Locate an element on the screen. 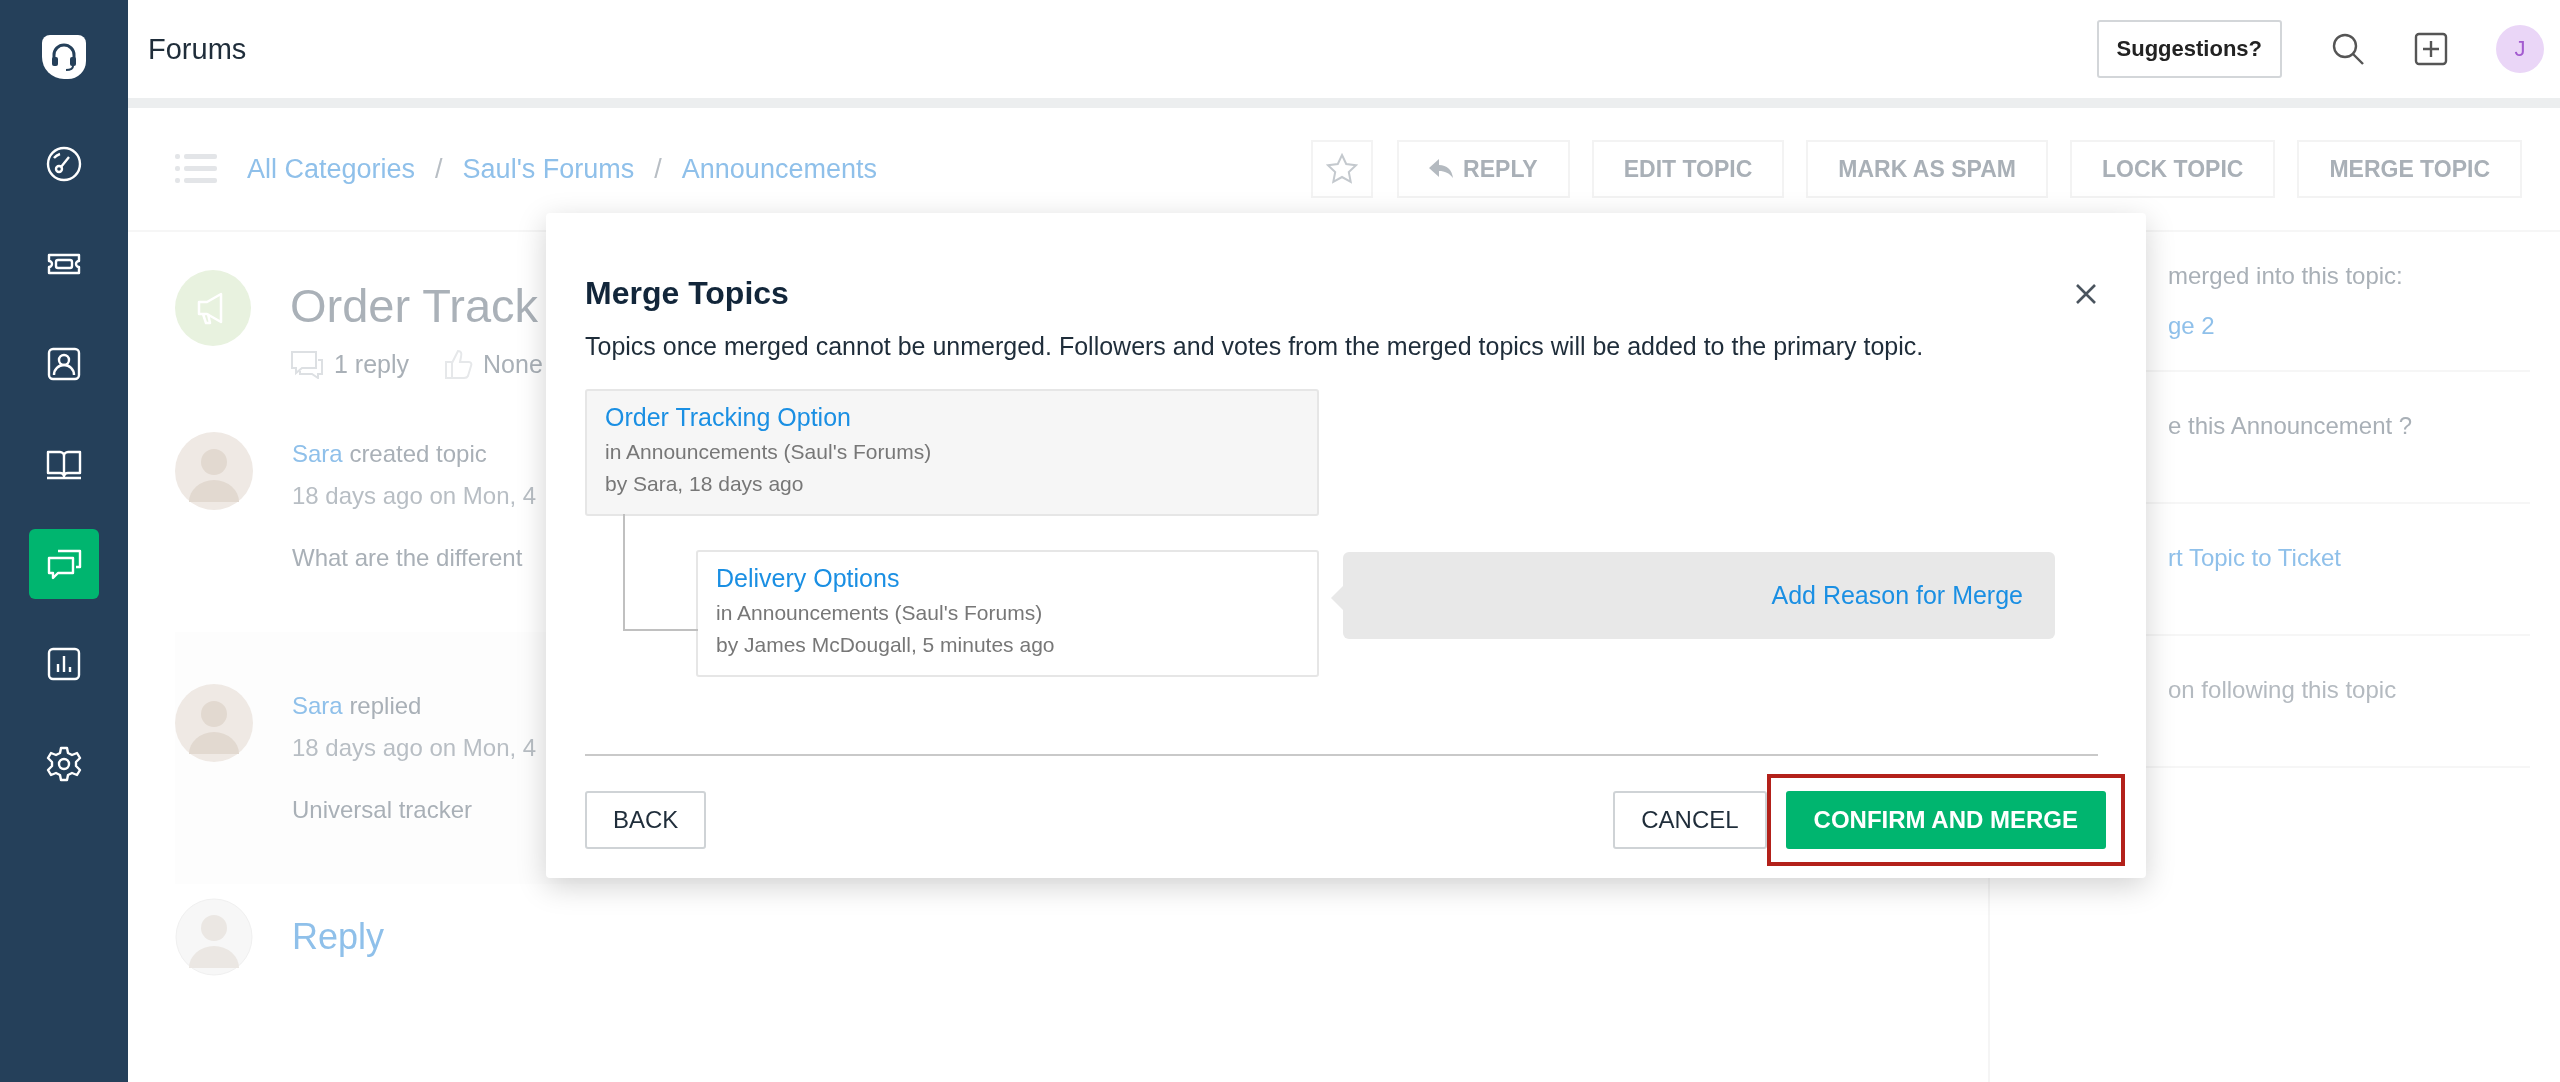  side-text: merged into this topic: is located at coordinates (2286, 276).